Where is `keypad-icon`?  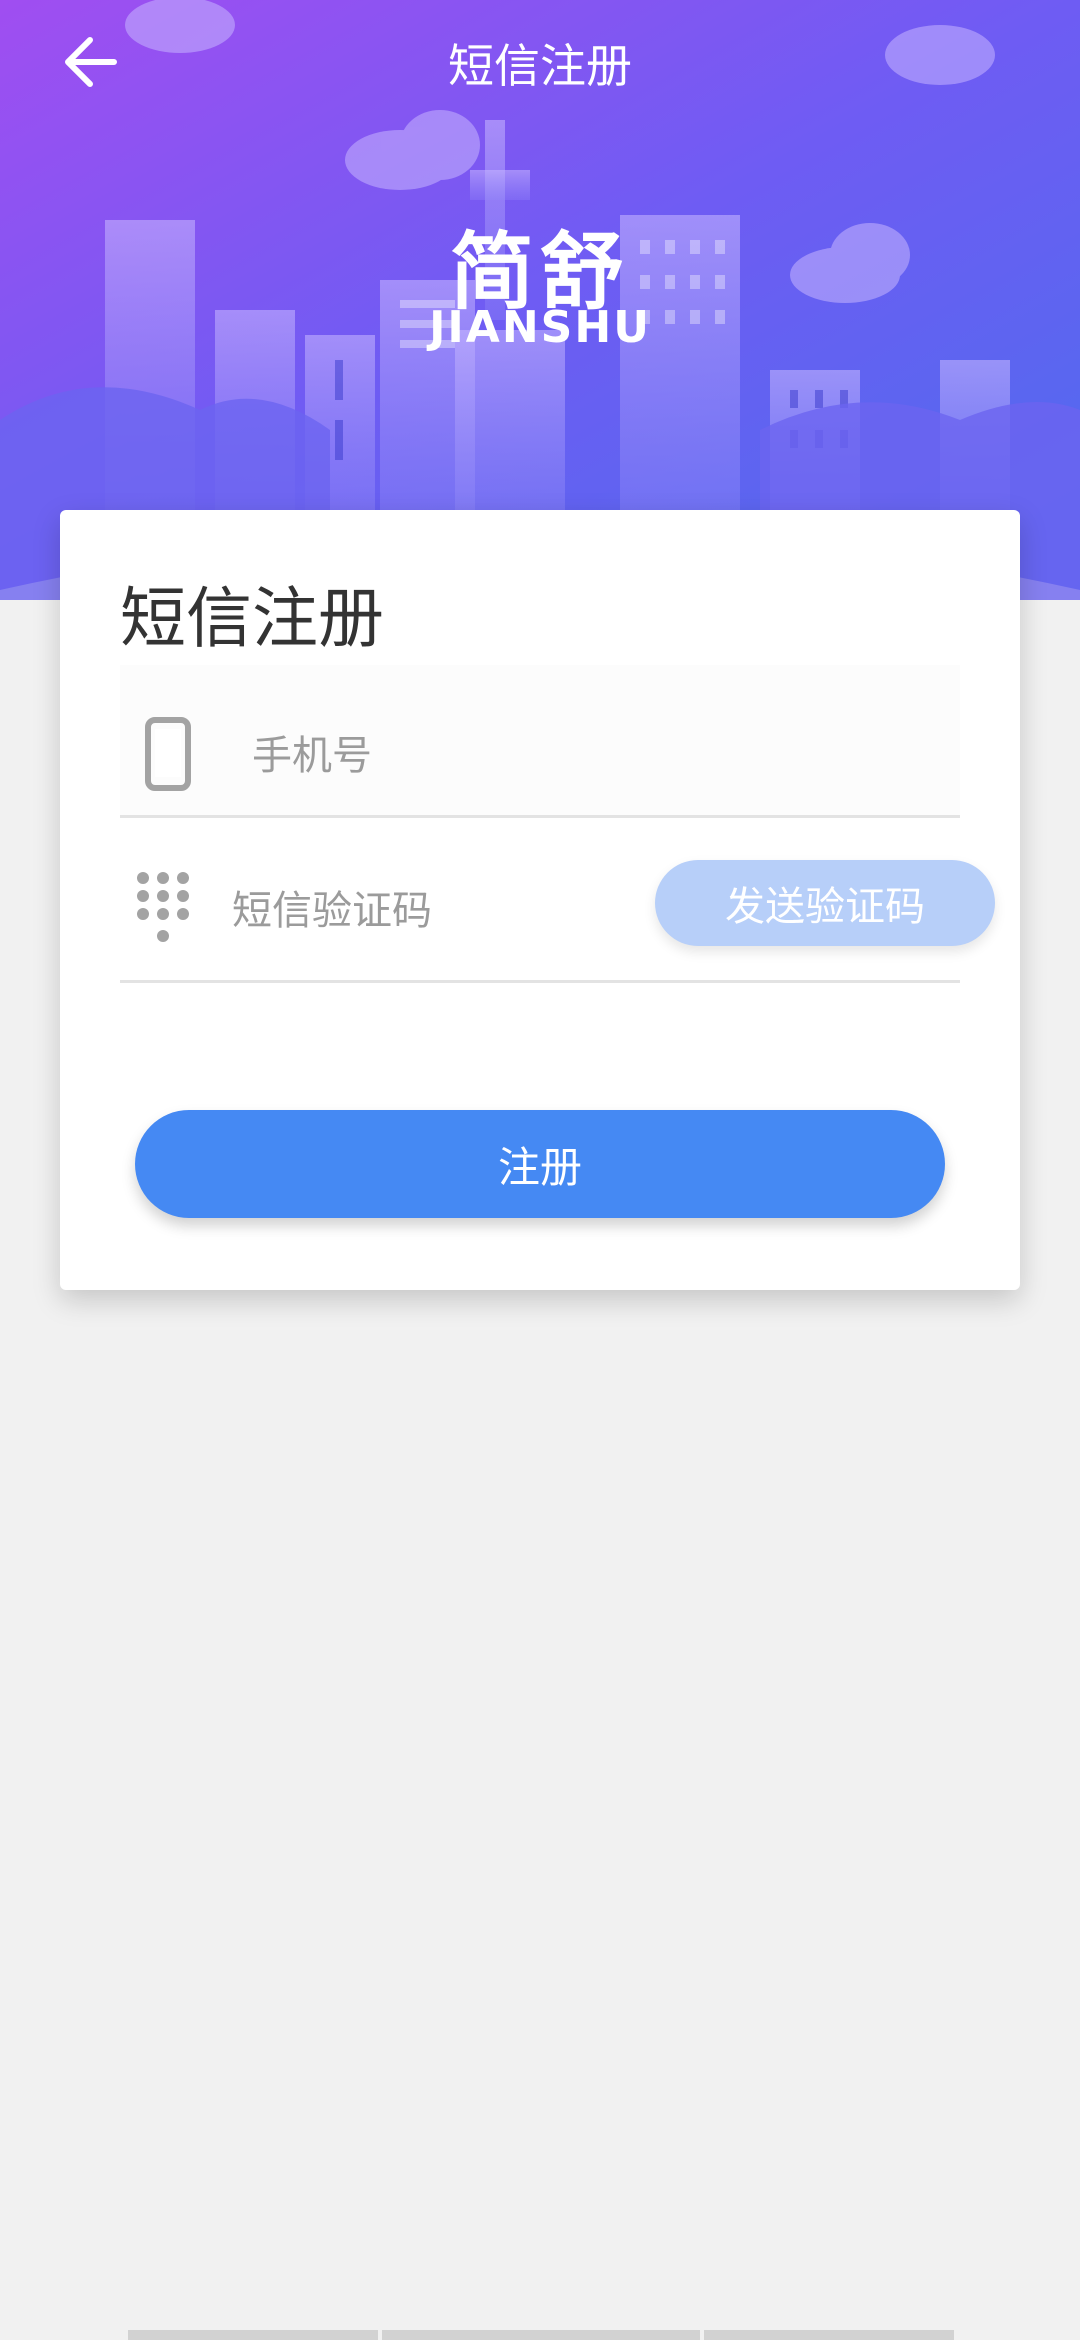
keypad-icon is located at coordinates (163, 907).